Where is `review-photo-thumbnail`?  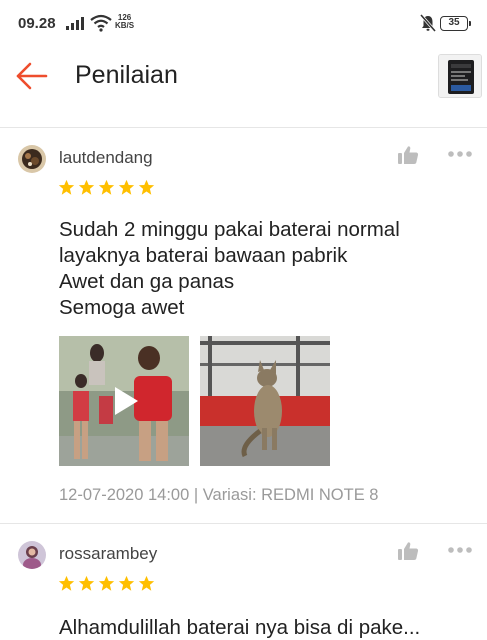
review-photo-thumbnail is located at coordinates (265, 401).